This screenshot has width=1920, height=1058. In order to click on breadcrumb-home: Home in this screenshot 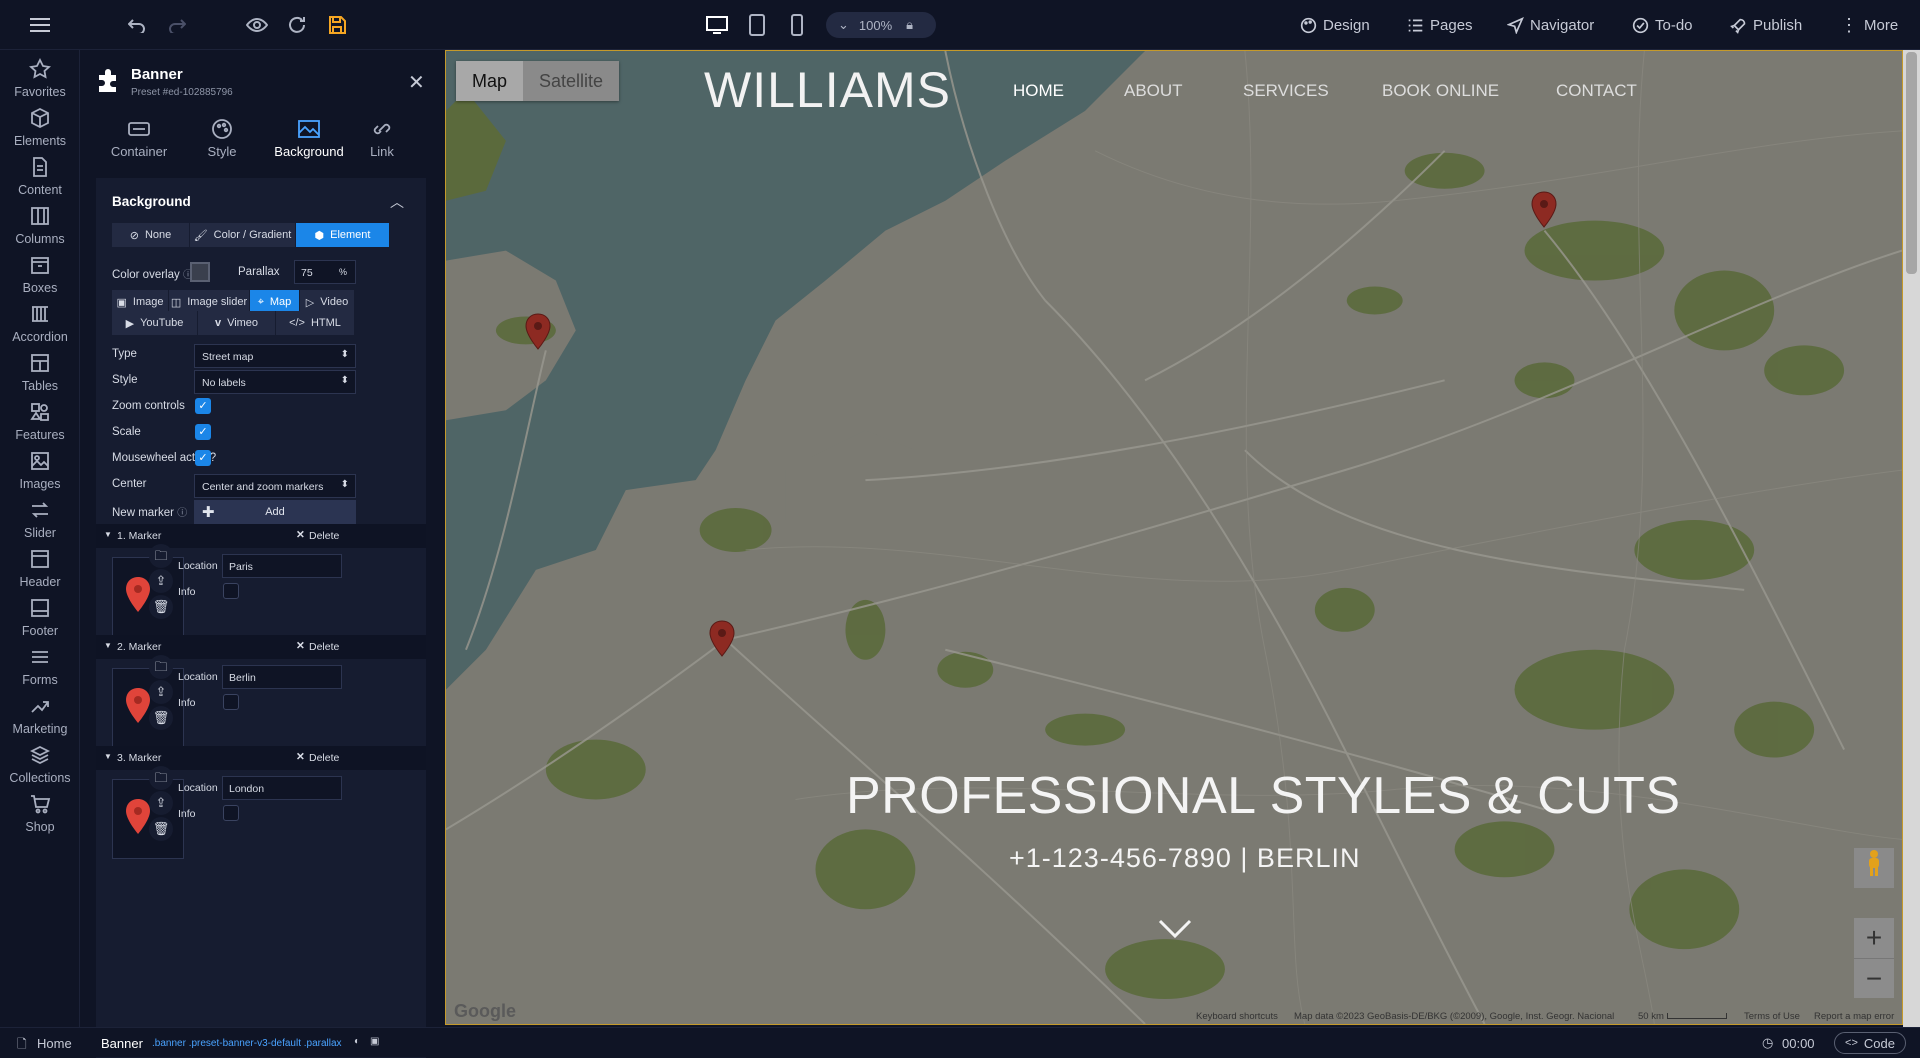, I will do `click(54, 1043)`.